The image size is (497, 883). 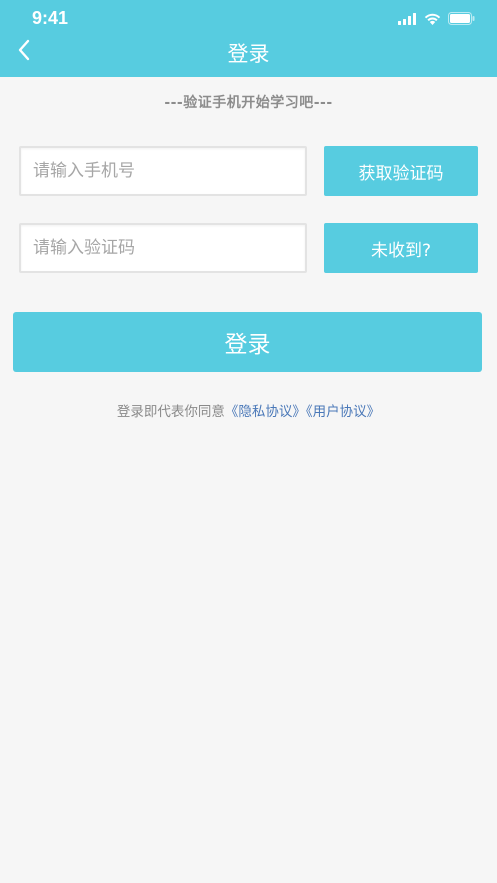 What do you see at coordinates (265, 412) in the screenshot?
I see `privacy-agreement-link: 《隐私协议》` at bounding box center [265, 412].